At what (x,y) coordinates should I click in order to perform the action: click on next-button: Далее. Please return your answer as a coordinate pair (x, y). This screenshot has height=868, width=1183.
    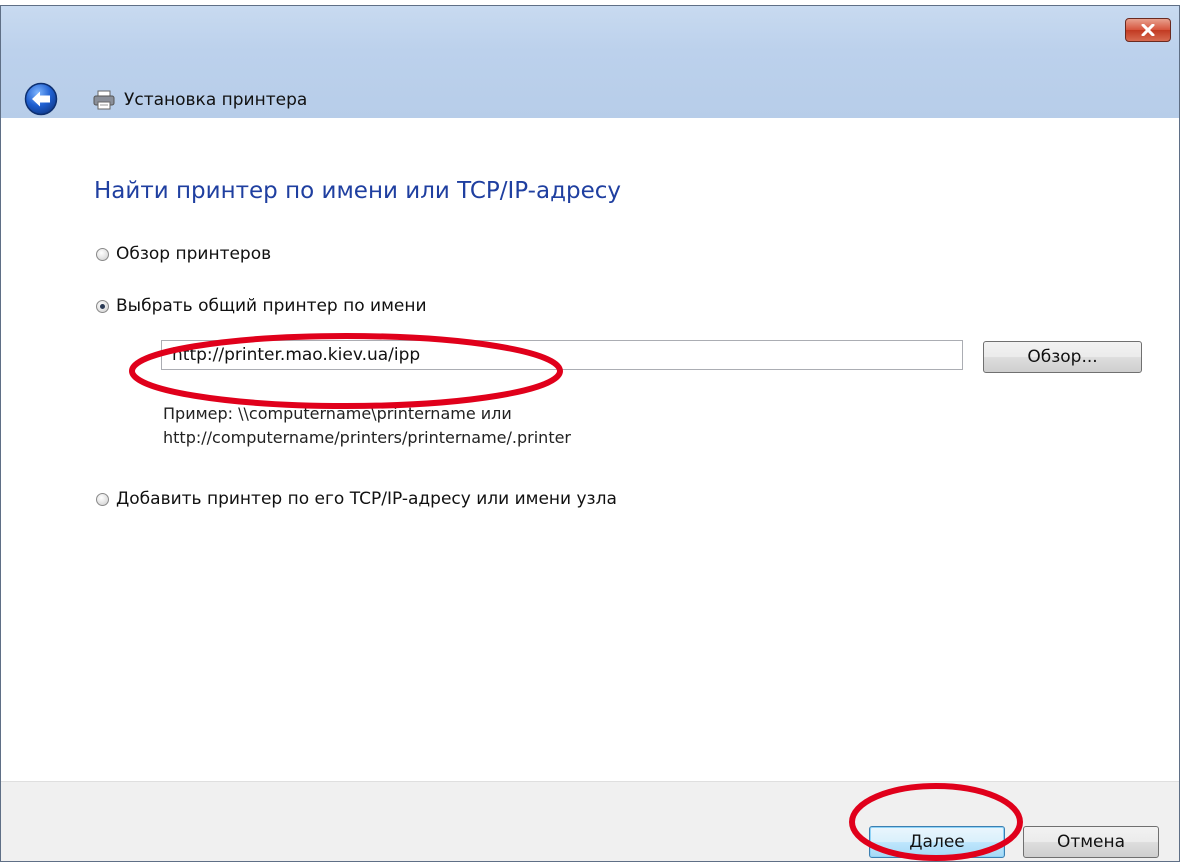
    Looking at the image, I should click on (937, 842).